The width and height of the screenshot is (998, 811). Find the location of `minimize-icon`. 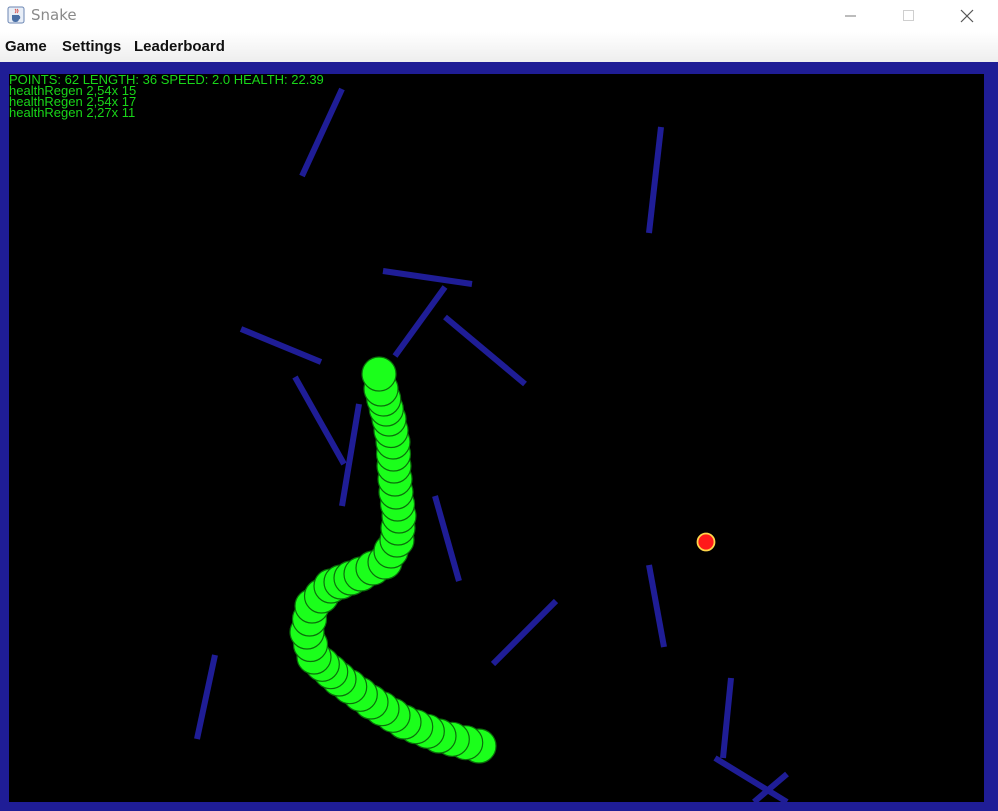

minimize-icon is located at coordinates (850, 16).